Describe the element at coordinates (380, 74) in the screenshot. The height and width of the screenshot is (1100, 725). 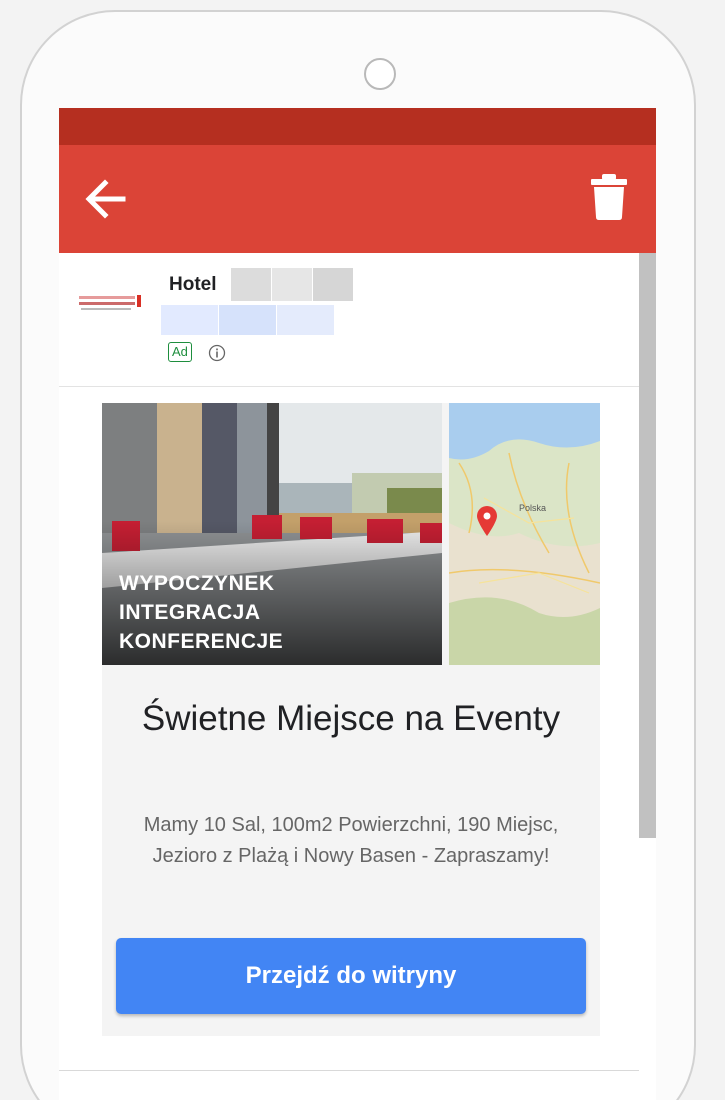
I see `phone-camera` at that location.